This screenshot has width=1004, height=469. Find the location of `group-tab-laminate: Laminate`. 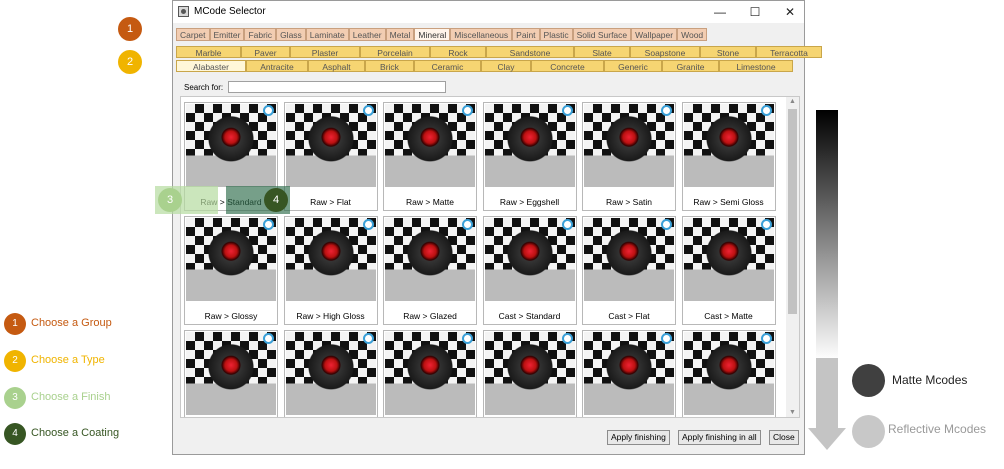

group-tab-laminate: Laminate is located at coordinates (327, 34).